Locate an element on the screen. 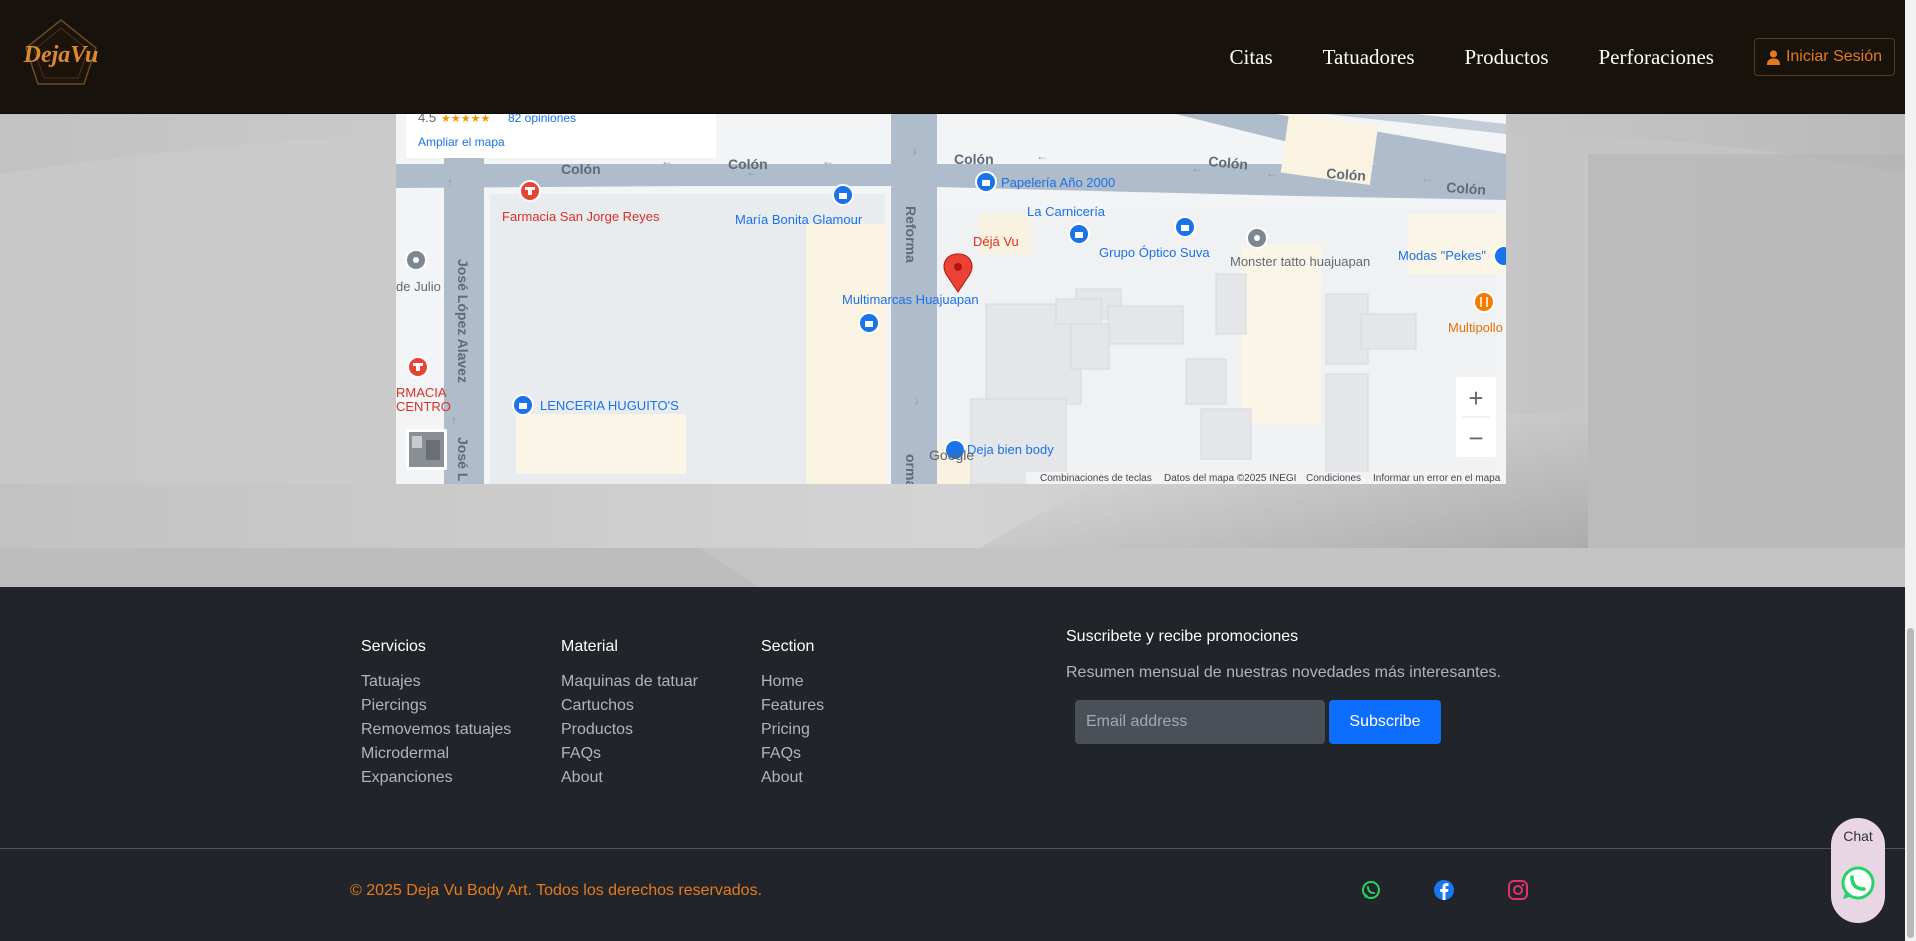 The width and height of the screenshot is (1916, 941). place-label: Farmacia San Jorge Reyes is located at coordinates (581, 216).